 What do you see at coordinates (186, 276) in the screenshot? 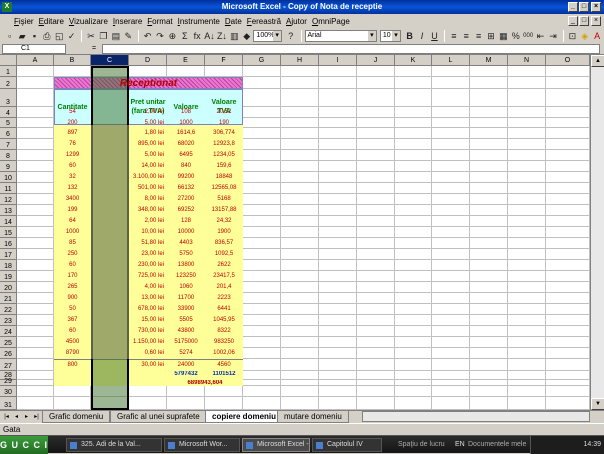
I see `table-cell: 123250` at bounding box center [186, 276].